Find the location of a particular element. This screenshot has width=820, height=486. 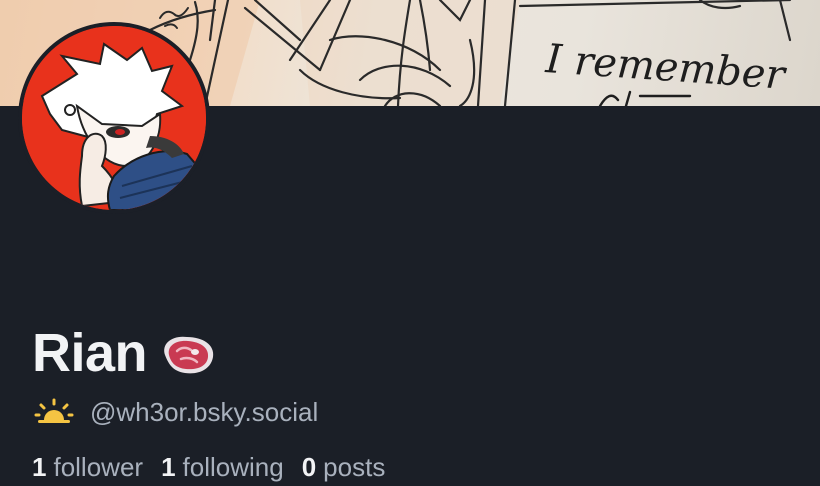

steak-icon is located at coordinates (188, 355).